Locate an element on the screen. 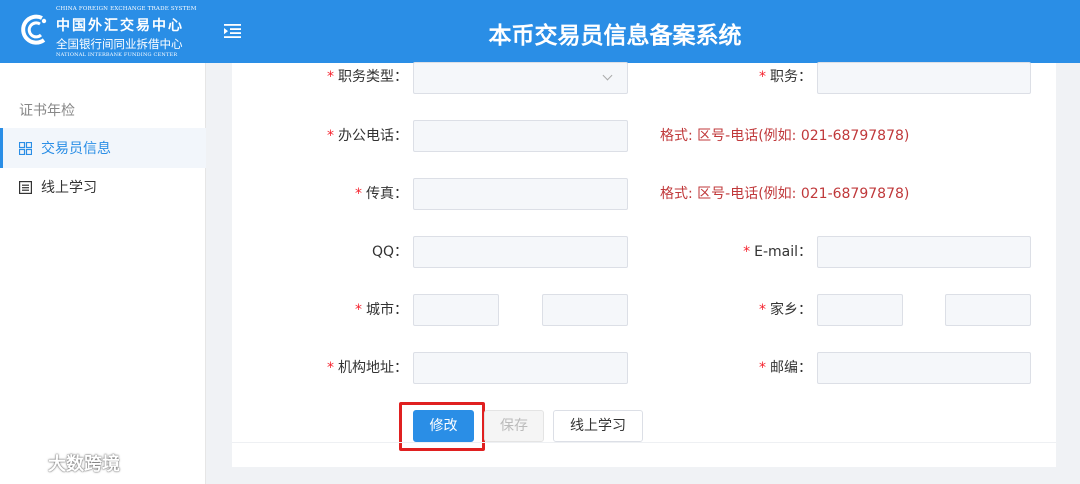 The width and height of the screenshot is (1080, 484). address-label: * 机构地址： is located at coordinates (350, 368).